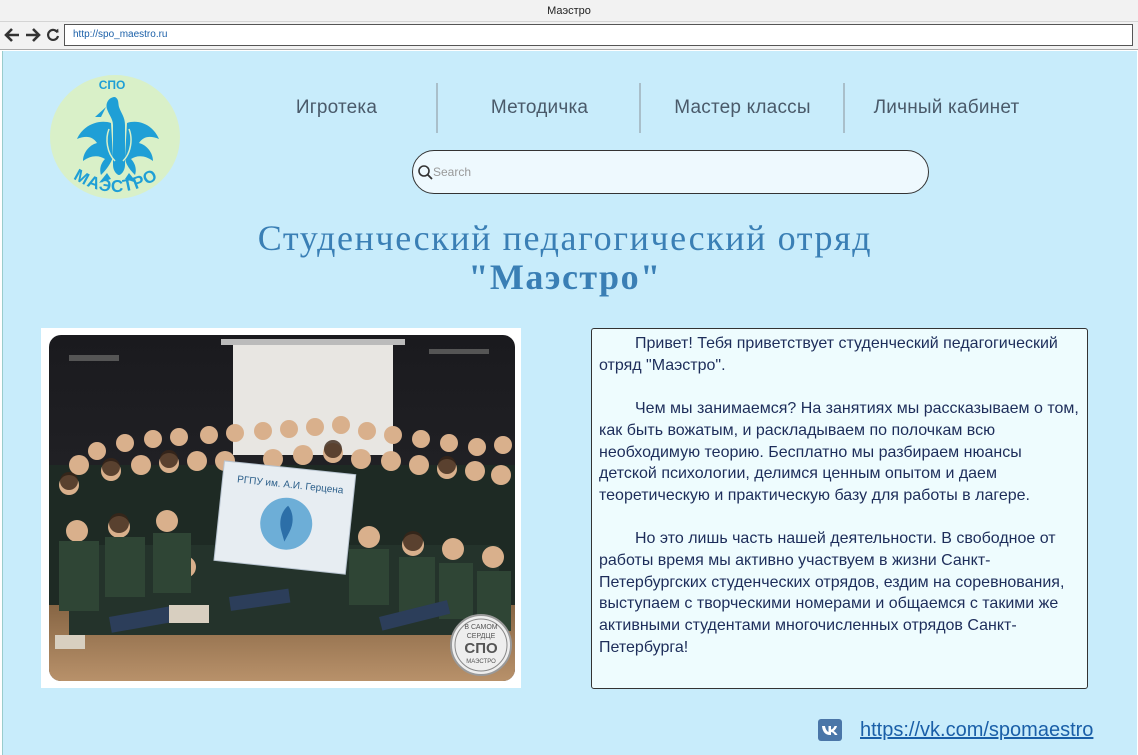  I want to click on back-button, so click(12, 35).